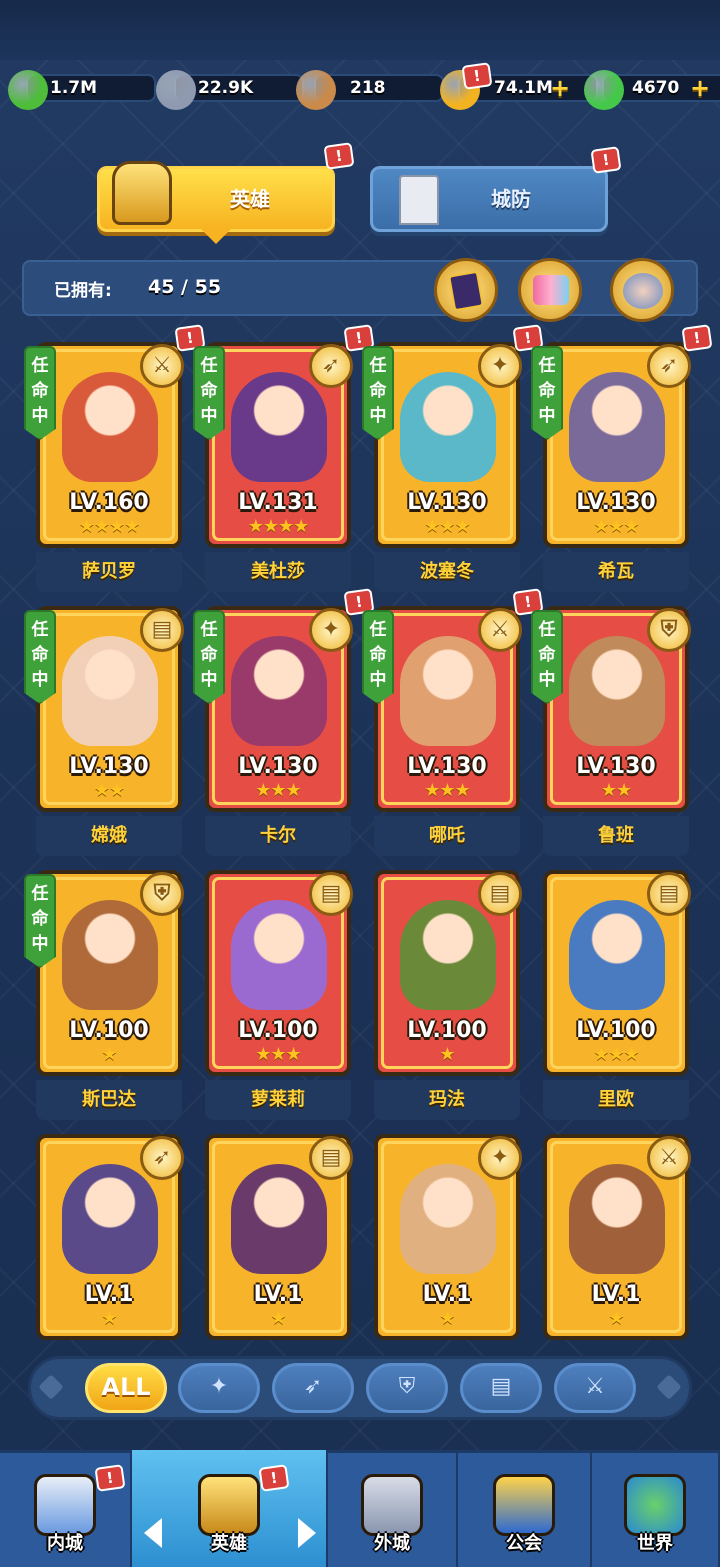 Image resolution: width=720 pixels, height=1567 pixels. What do you see at coordinates (360, 30) in the screenshot?
I see `status-strip` at bounding box center [360, 30].